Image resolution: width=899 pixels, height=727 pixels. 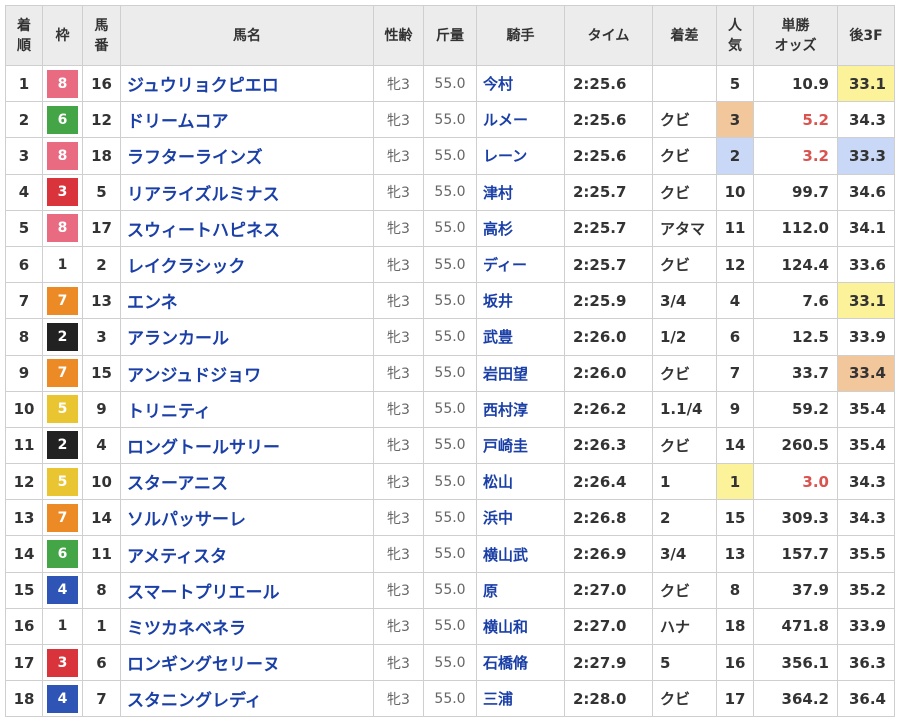 I want to click on margin-cell: クビ, so click(x=684, y=699).